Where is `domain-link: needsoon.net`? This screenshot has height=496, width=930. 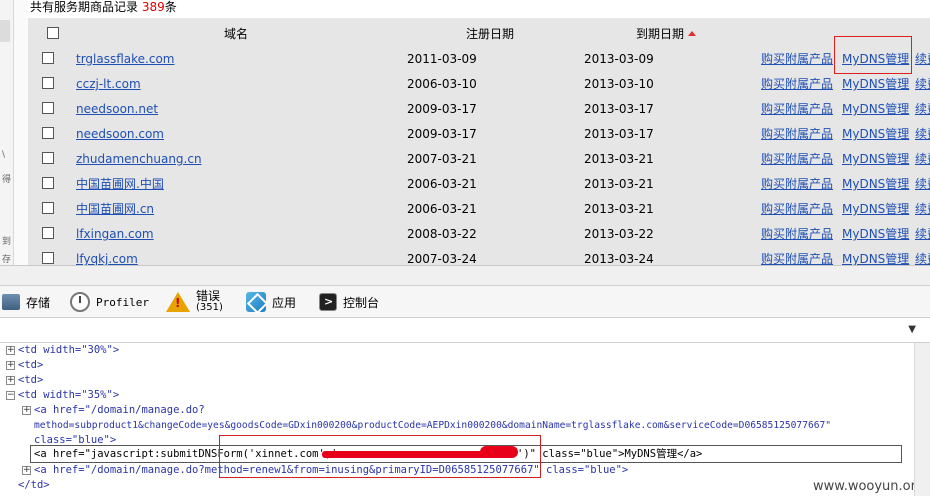
domain-link: needsoon.net is located at coordinates (117, 109).